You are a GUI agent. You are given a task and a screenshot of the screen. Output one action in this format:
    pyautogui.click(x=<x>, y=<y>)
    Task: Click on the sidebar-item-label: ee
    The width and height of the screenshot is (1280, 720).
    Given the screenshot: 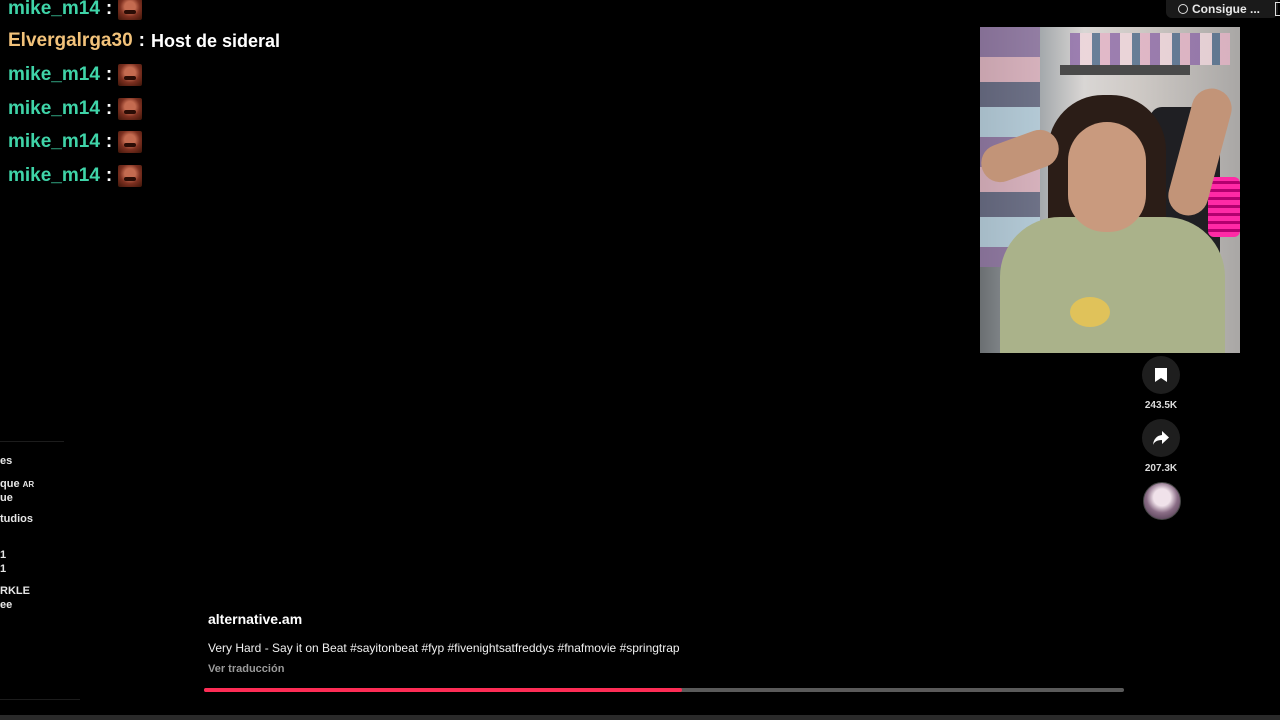 What is the action you would take?
    pyautogui.click(x=6, y=605)
    